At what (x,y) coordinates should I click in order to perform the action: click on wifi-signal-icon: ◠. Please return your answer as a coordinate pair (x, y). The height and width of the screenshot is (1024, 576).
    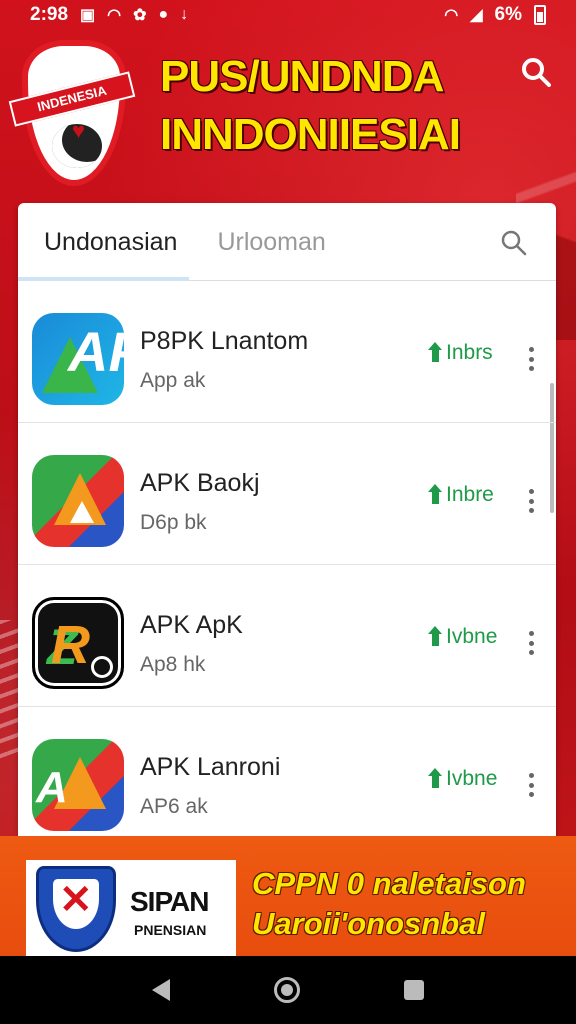
    Looking at the image, I should click on (451, 15).